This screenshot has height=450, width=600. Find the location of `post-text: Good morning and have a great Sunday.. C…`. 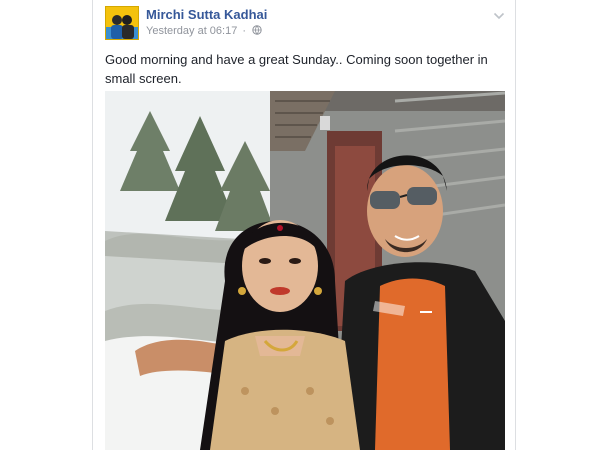

post-text: Good morning and have a great Sunday.. C… is located at coordinates (296, 69).